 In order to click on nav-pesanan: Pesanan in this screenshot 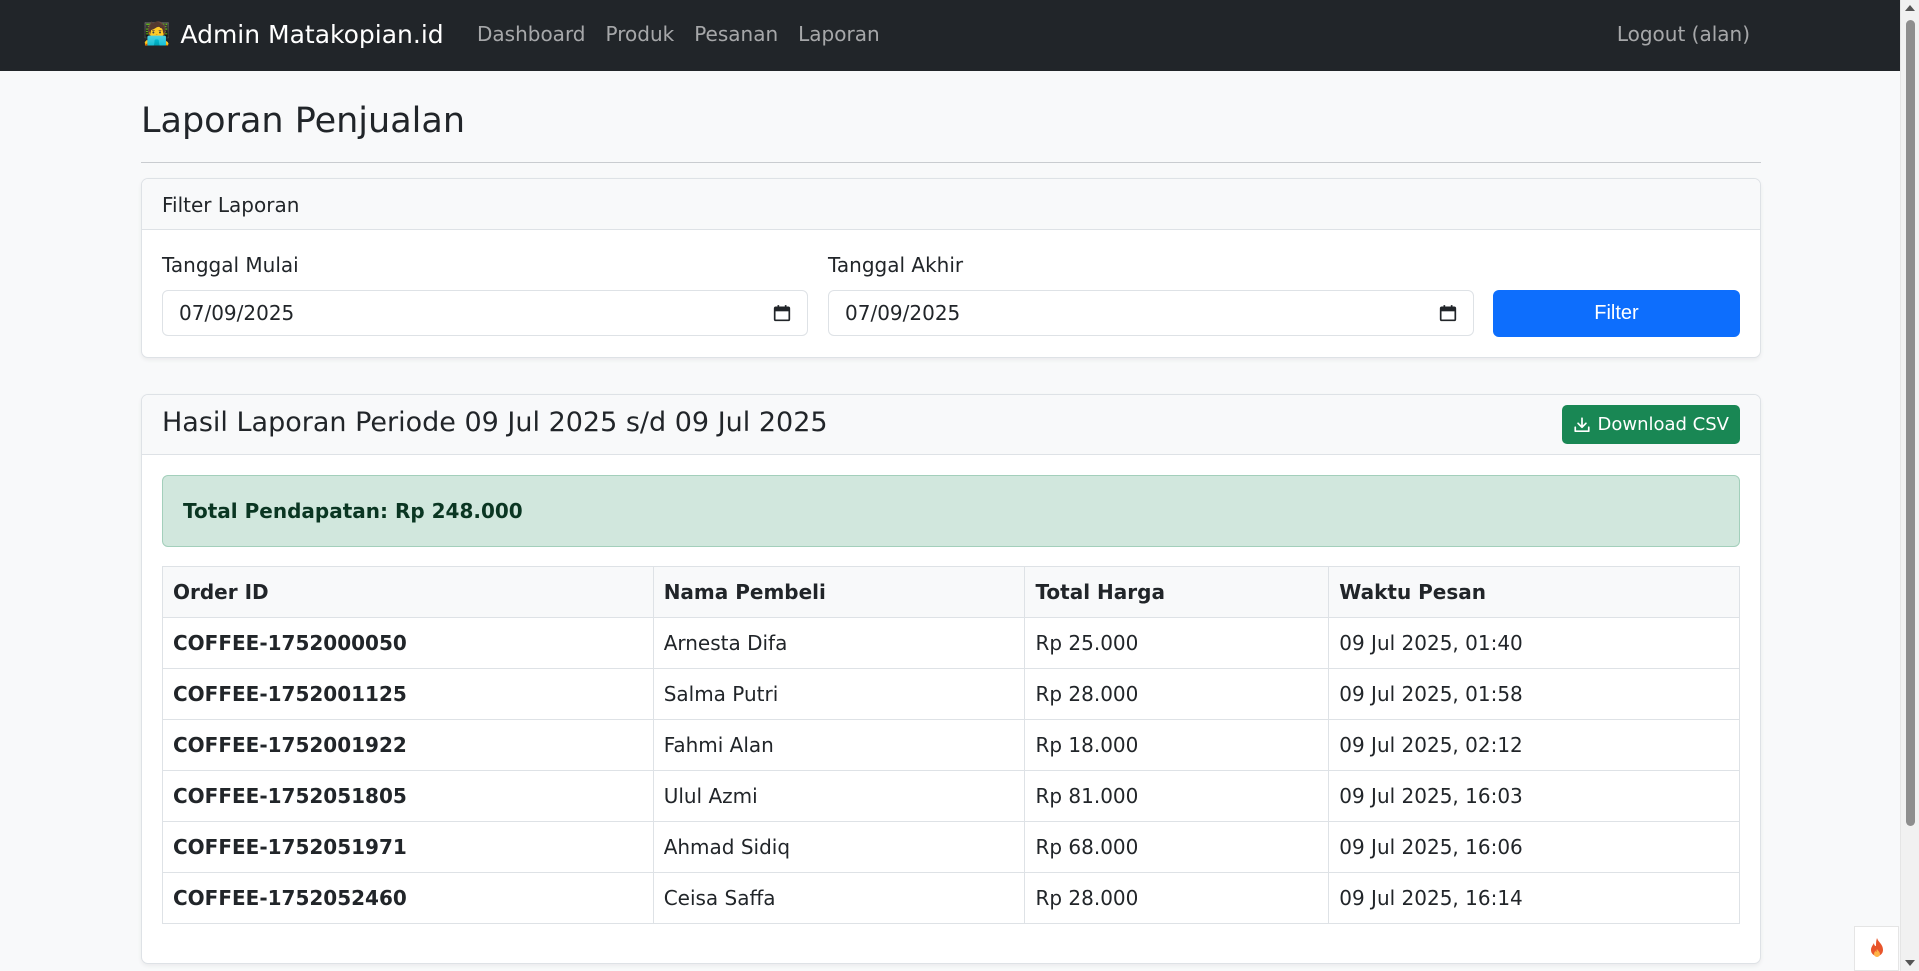, I will do `click(736, 34)`.